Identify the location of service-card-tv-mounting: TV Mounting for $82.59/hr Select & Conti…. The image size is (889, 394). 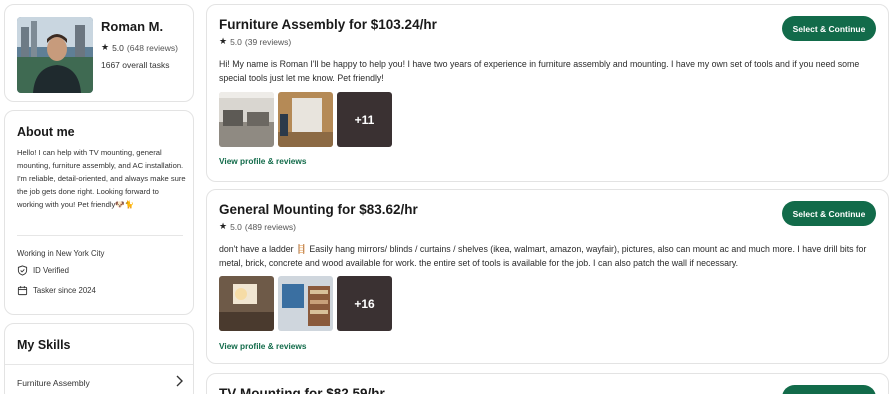
(547, 383).